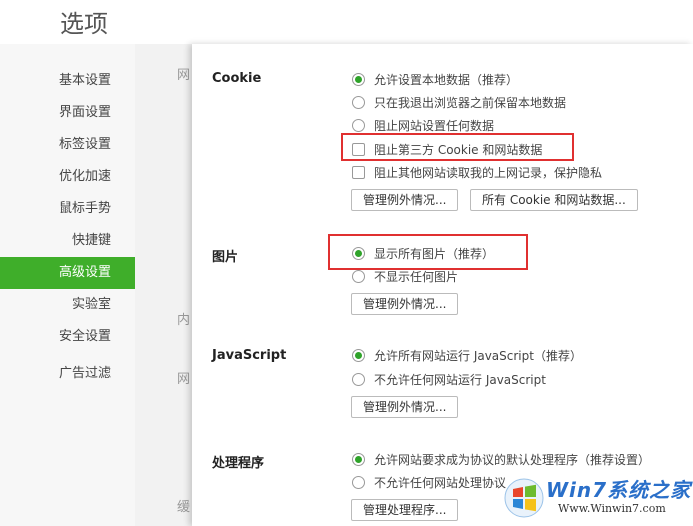 Image resolution: width=693 pixels, height=526 pixels. I want to click on images-show-none-option: 不显示任何图片, so click(405, 277).